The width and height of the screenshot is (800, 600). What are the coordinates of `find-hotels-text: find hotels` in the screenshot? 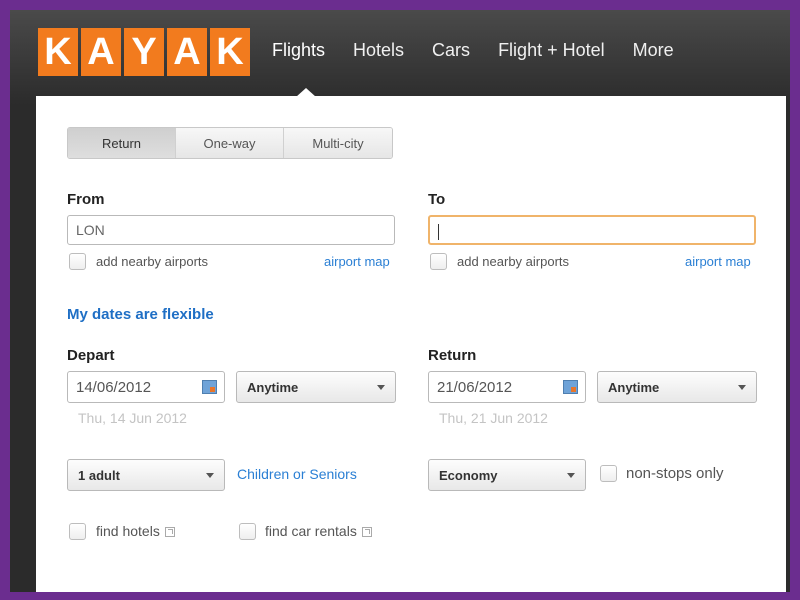 It's located at (128, 531).